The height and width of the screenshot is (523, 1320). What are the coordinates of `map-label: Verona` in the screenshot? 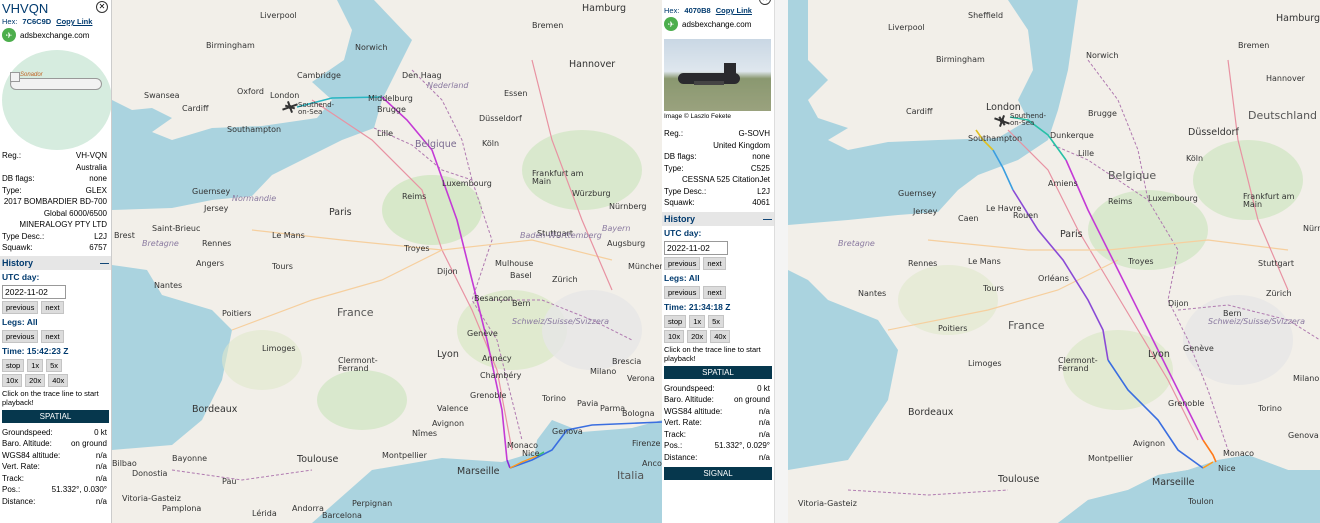 It's located at (641, 378).